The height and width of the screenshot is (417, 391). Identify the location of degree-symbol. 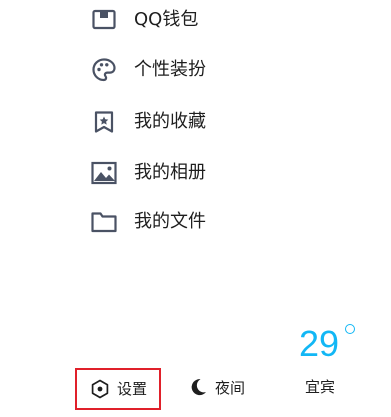
(350, 329).